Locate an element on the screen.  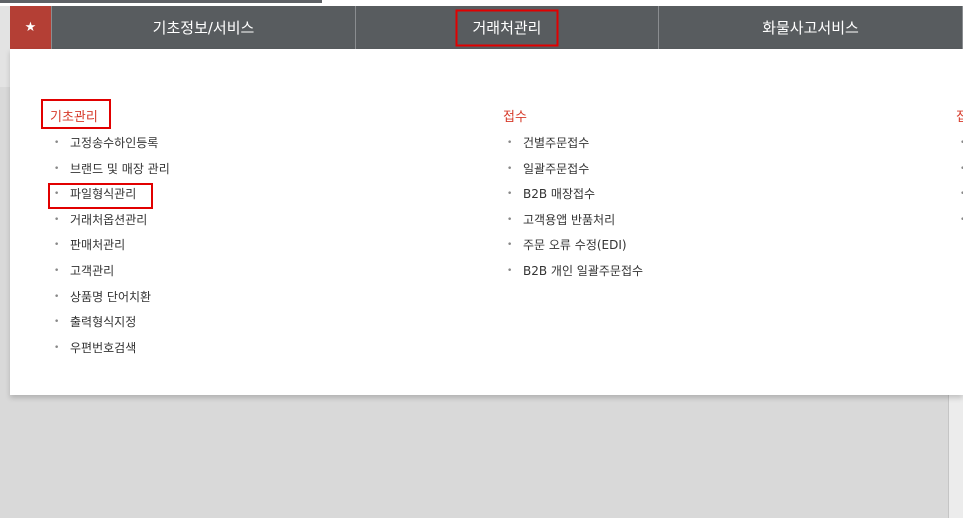
tab-basic-info: 기초정보/서비스 is located at coordinates (203, 27).